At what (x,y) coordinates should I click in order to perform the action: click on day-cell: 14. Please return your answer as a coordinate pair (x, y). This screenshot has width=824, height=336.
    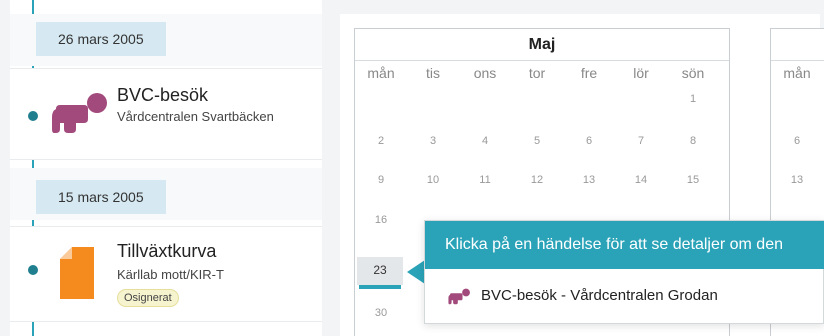
    Looking at the image, I should click on (641, 180).